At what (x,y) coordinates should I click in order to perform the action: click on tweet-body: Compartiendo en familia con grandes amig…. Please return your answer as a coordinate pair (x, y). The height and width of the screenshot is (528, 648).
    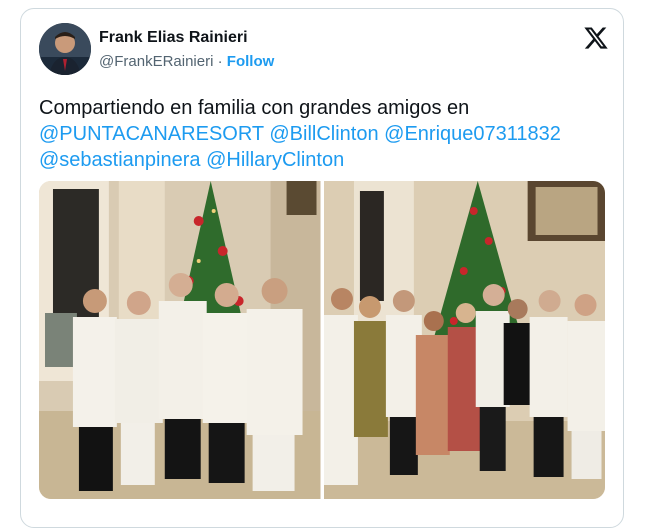
    Looking at the image, I should click on (254, 108).